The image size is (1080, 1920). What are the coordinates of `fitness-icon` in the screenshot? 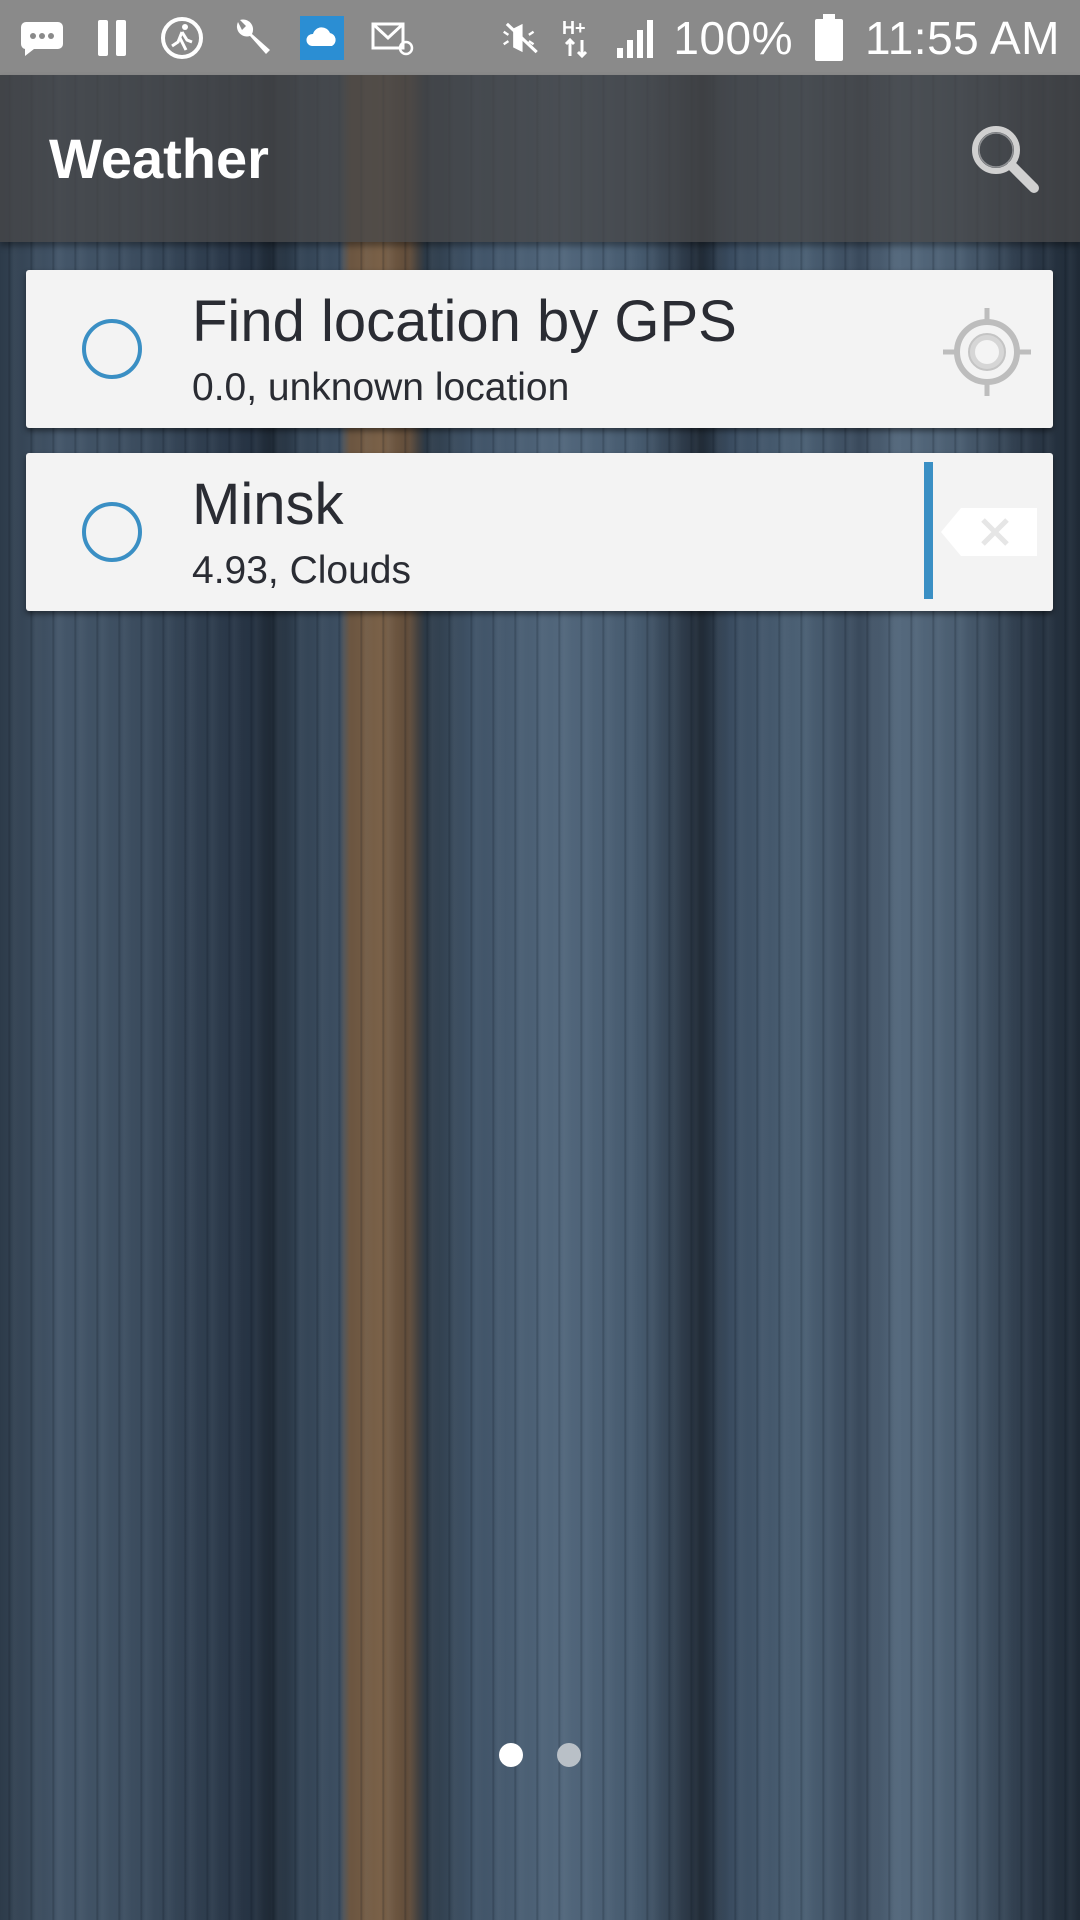 It's located at (182, 38).